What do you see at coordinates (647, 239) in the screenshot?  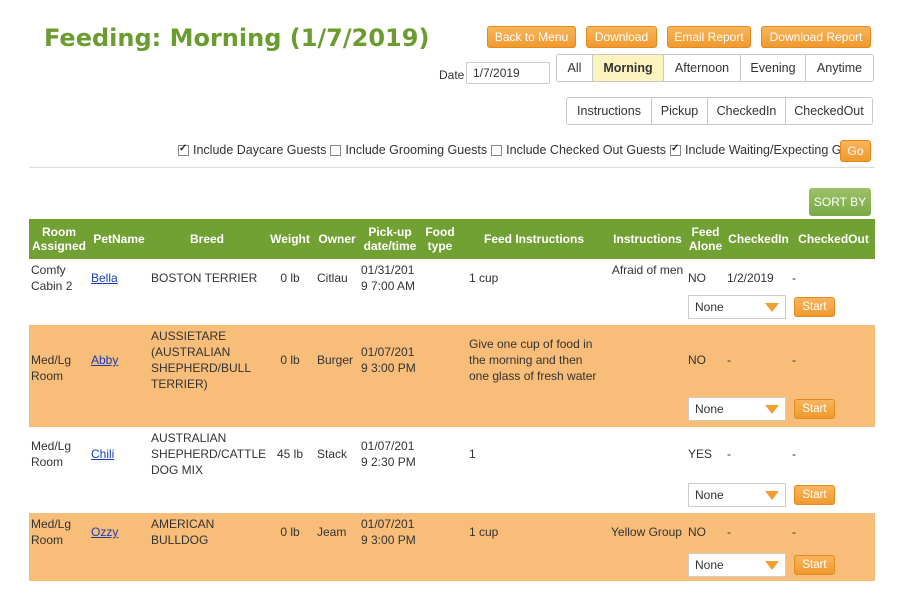 I see `col-instructions: Instructions` at bounding box center [647, 239].